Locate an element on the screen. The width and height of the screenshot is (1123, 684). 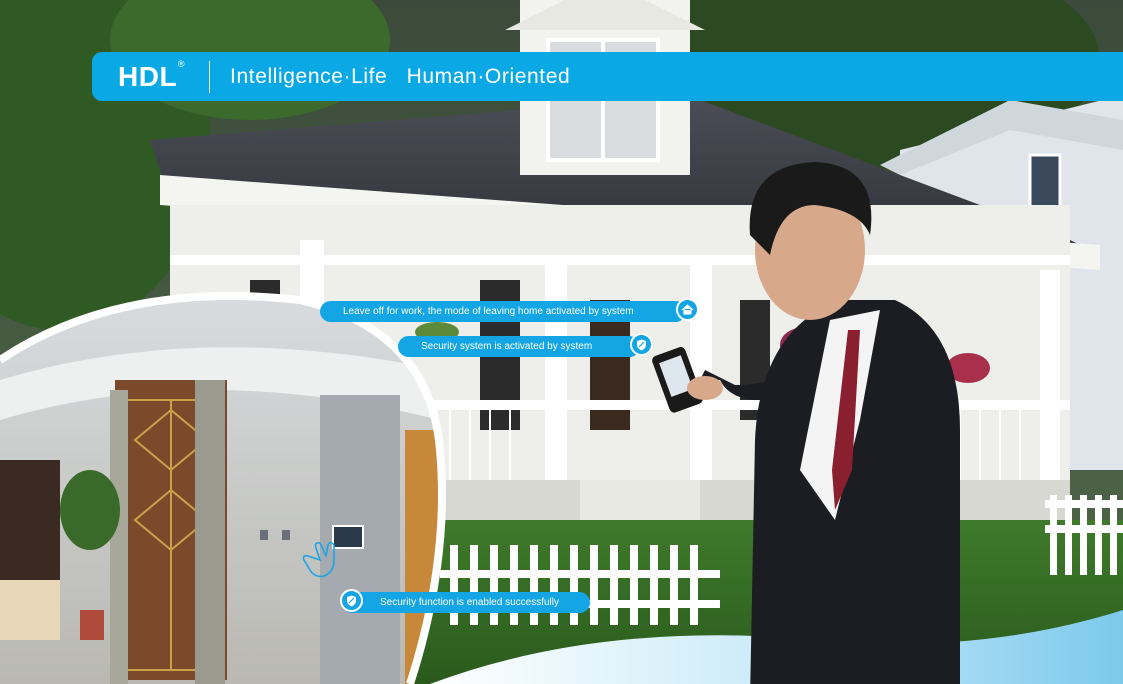
registered-mark: ® is located at coordinates (181, 63).